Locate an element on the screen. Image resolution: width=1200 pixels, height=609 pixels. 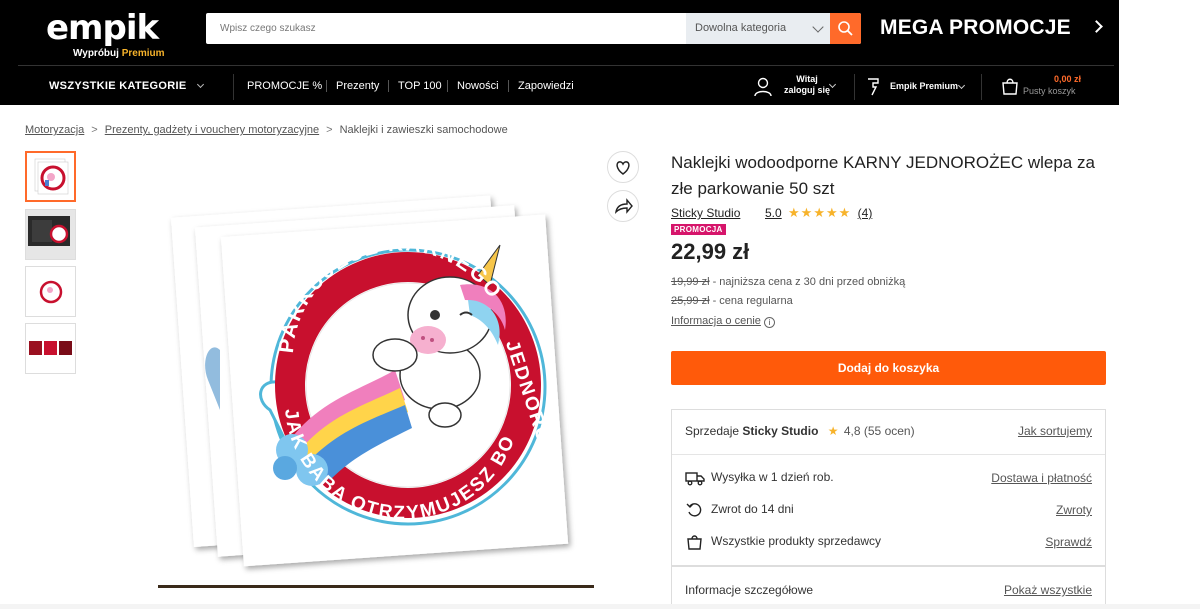
logo-subtitle: Wypróbuj Premium is located at coordinates (119, 53).